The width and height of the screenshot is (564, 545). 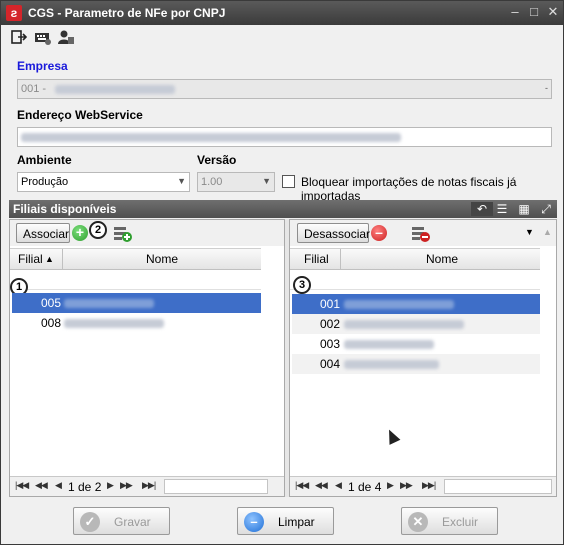 I want to click on gravar-label: Gravar, so click(x=132, y=522).